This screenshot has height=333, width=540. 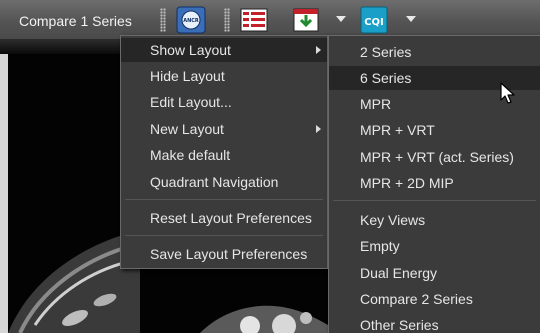 I want to click on cqi-label: CQI, so click(x=374, y=22).